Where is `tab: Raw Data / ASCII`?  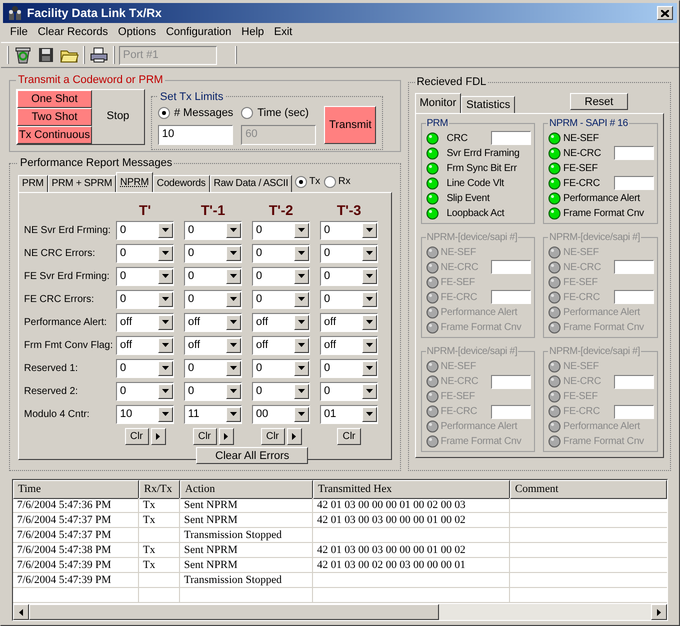 tab: Raw Data / ASCII is located at coordinates (251, 183).